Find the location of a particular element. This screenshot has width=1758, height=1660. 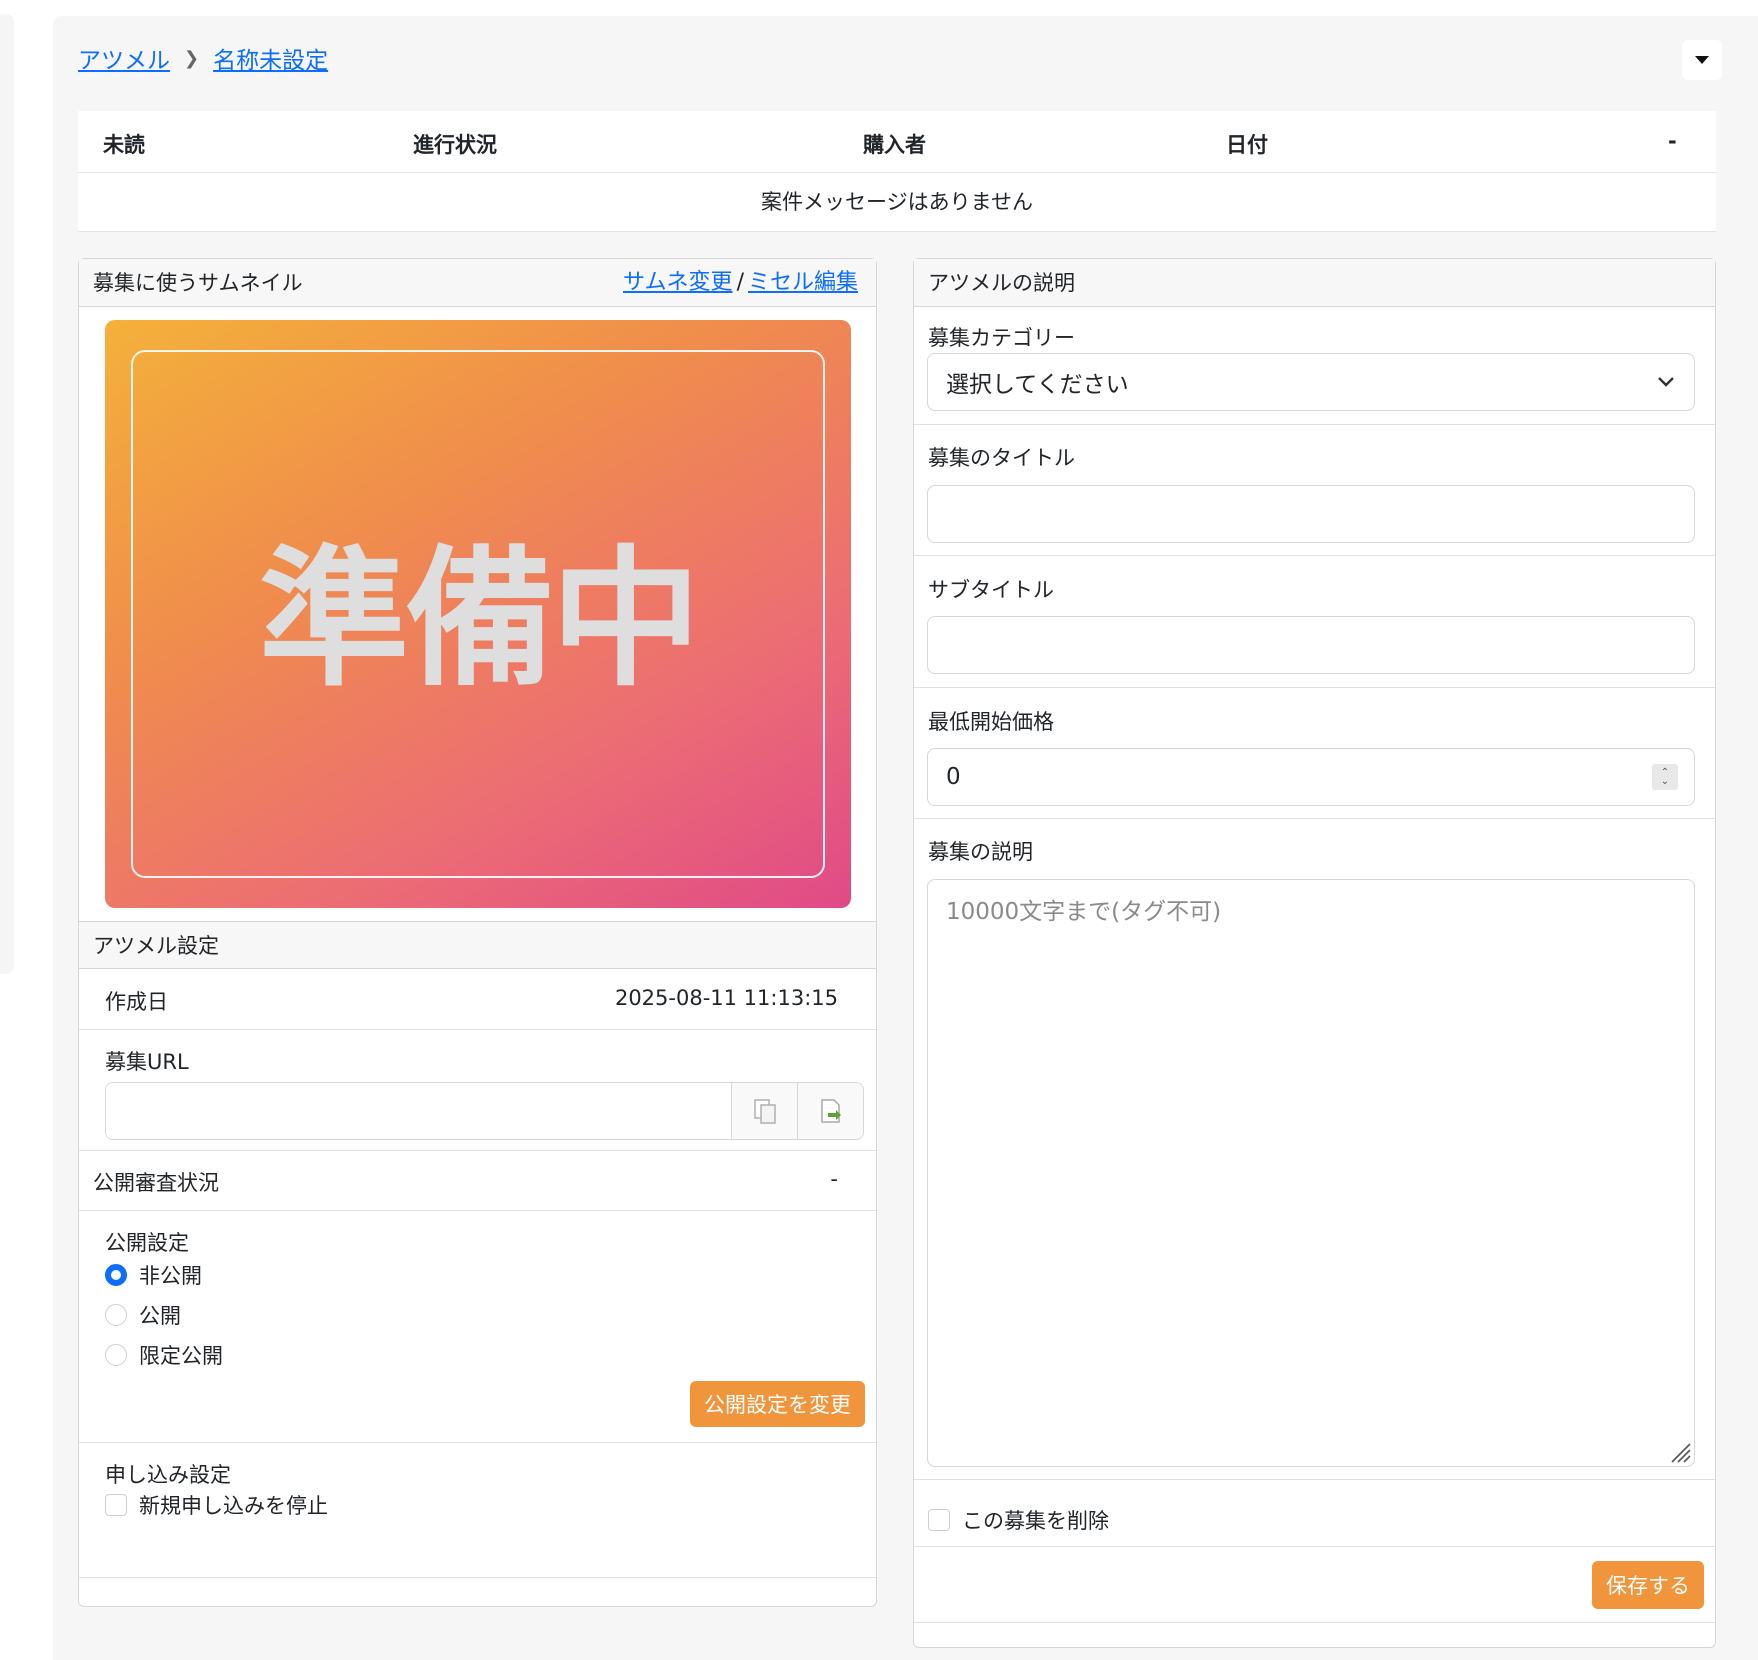

description-header: アツメルの説明 is located at coordinates (1314, 283).